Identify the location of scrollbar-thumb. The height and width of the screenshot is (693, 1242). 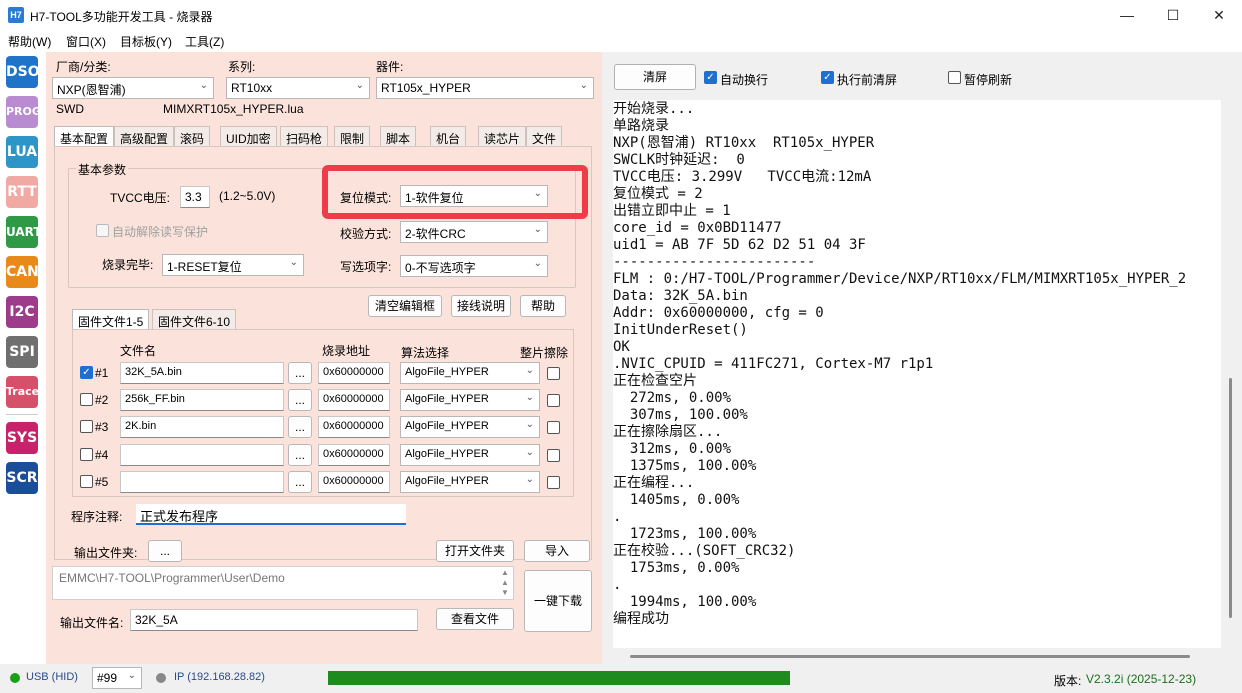
(1230, 498).